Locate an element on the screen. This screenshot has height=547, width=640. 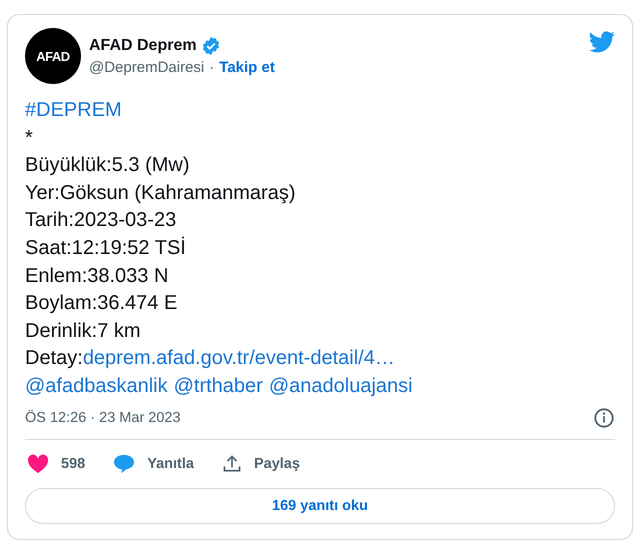
like-button: 598 is located at coordinates (55, 464).